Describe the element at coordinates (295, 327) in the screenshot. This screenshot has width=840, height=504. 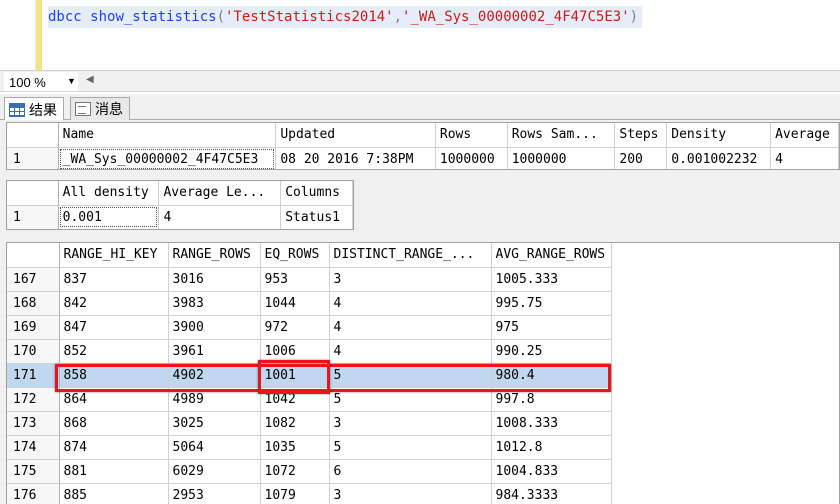
I see `grid-cell: 972` at that location.